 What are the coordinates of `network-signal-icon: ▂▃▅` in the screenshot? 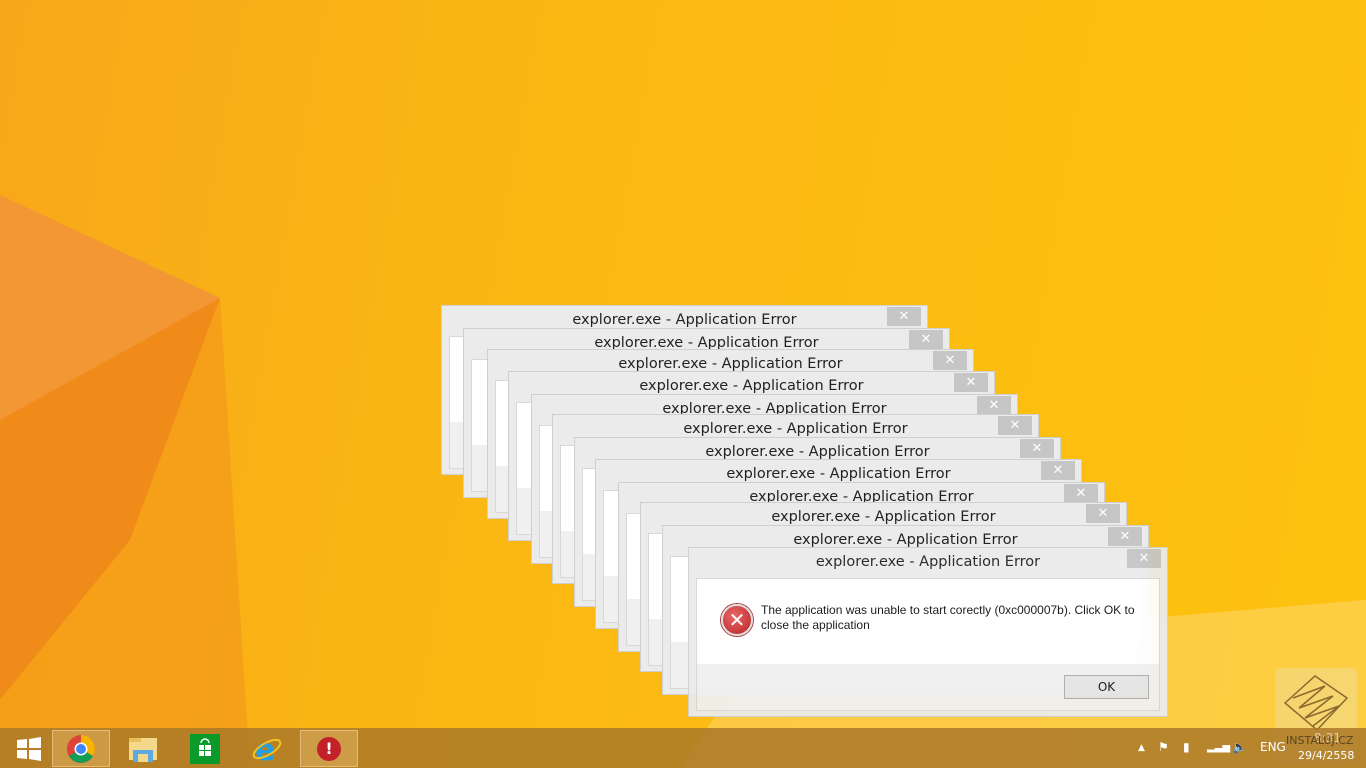 It's located at (1218, 747).